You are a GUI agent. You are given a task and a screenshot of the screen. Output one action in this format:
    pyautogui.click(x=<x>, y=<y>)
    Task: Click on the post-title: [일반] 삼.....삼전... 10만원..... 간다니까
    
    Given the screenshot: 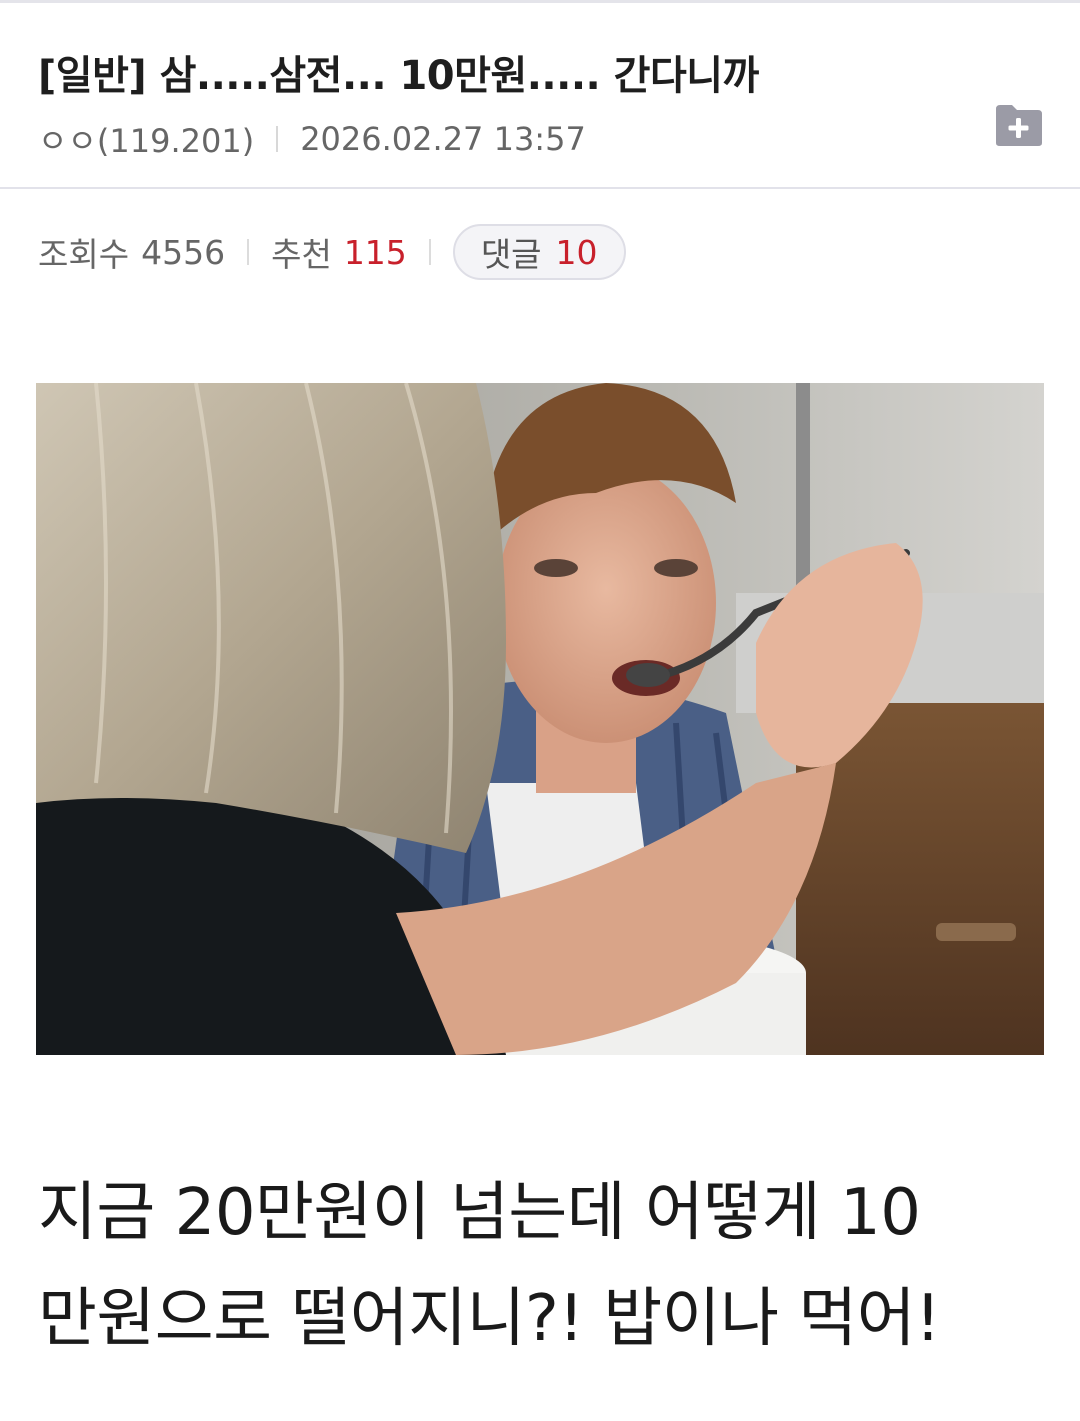 What is the action you would take?
    pyautogui.click(x=398, y=76)
    